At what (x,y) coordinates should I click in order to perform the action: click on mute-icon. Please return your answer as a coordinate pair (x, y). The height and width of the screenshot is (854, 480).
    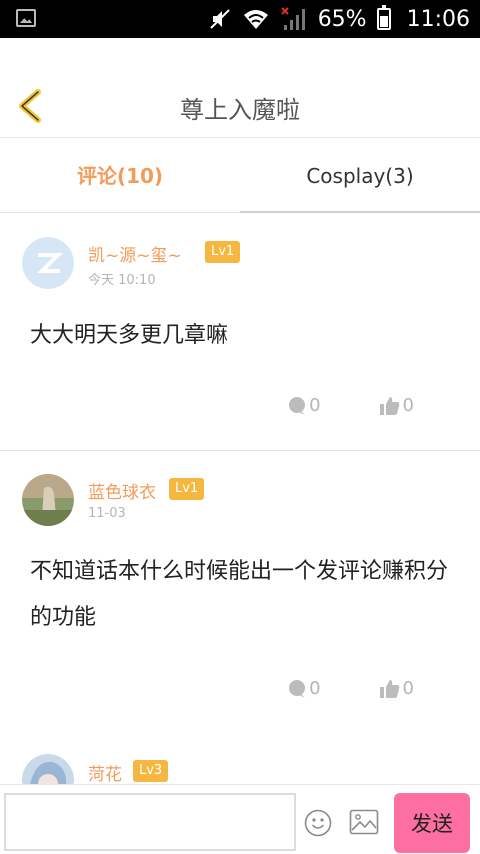
    Looking at the image, I should click on (219, 19).